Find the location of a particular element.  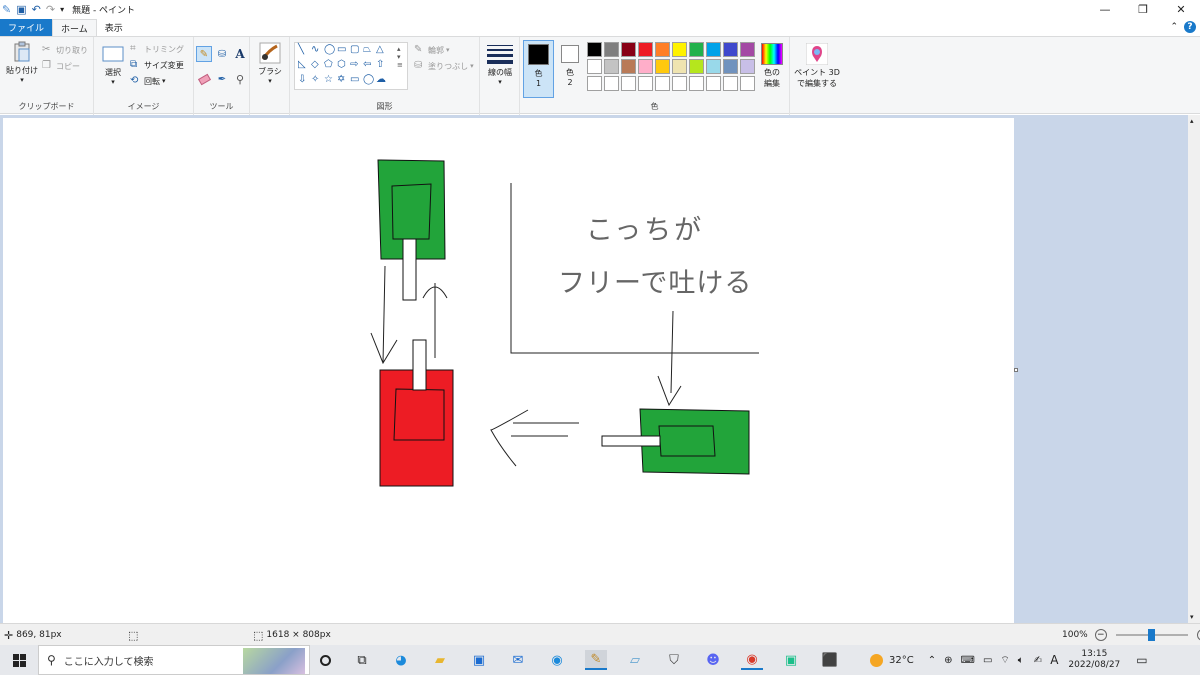

zoom-slider is located at coordinates (1151, 635).